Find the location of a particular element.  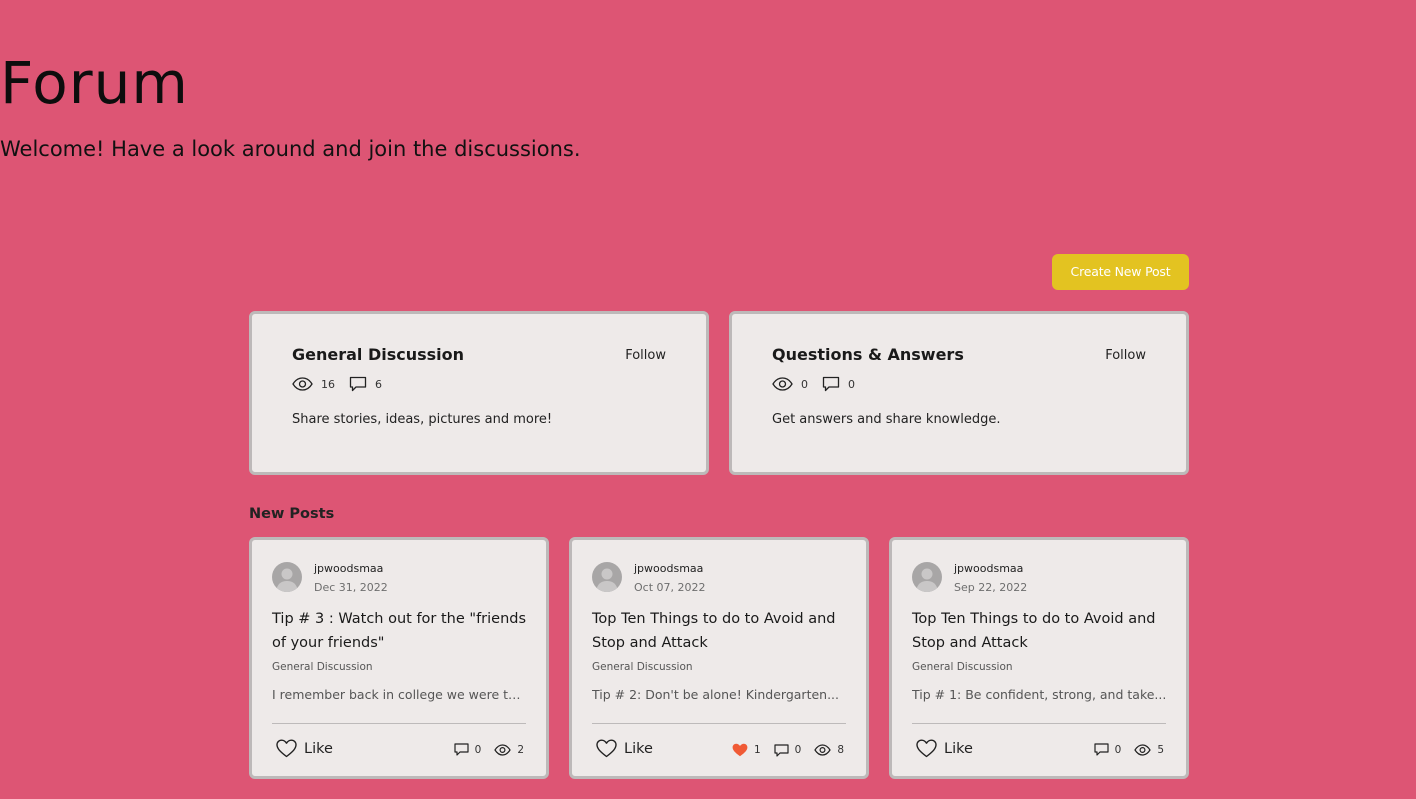

category-description: Share stories, ideas, pictures and more! is located at coordinates (422, 419).